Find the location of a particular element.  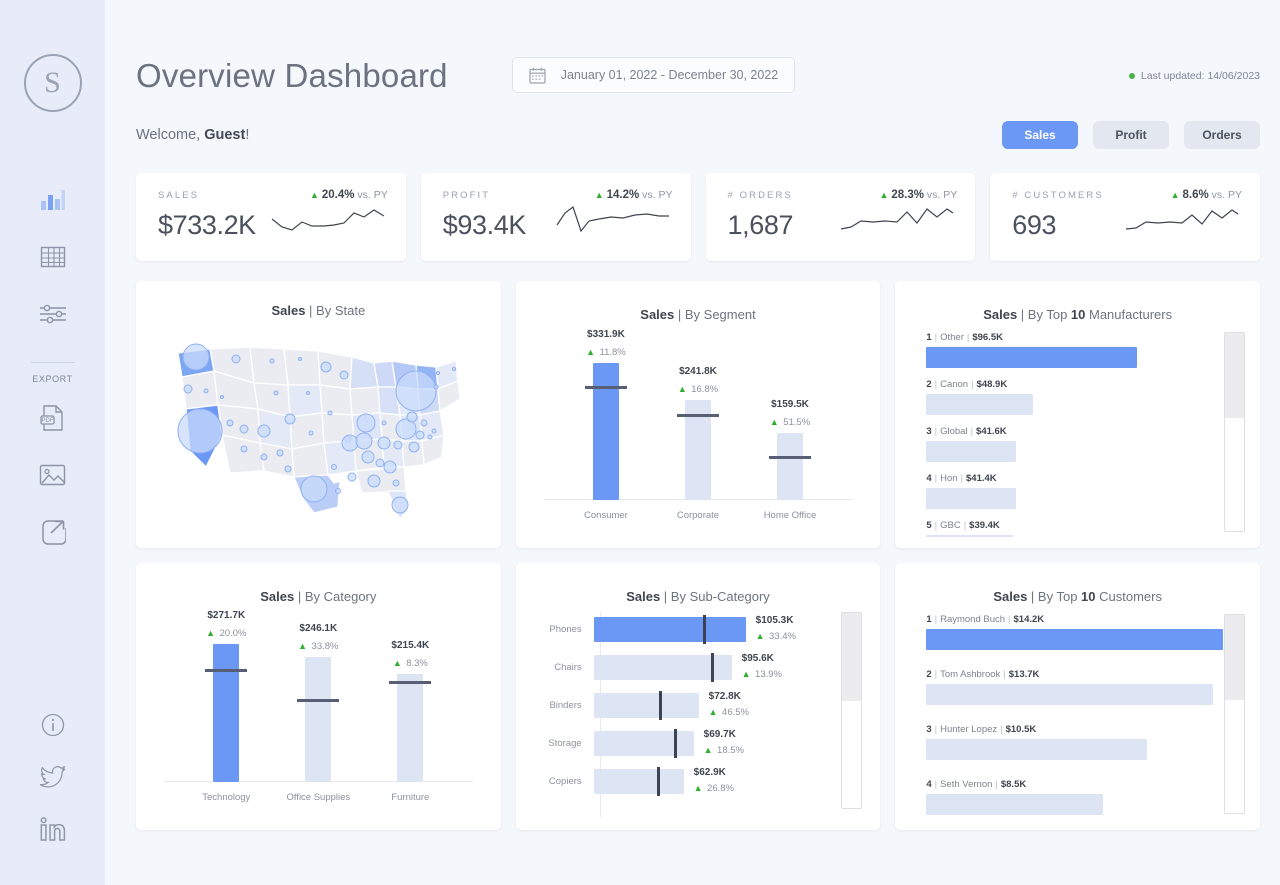

bar-row: Copiers $62.9K ▲ 26.8% is located at coordinates (698, 781).